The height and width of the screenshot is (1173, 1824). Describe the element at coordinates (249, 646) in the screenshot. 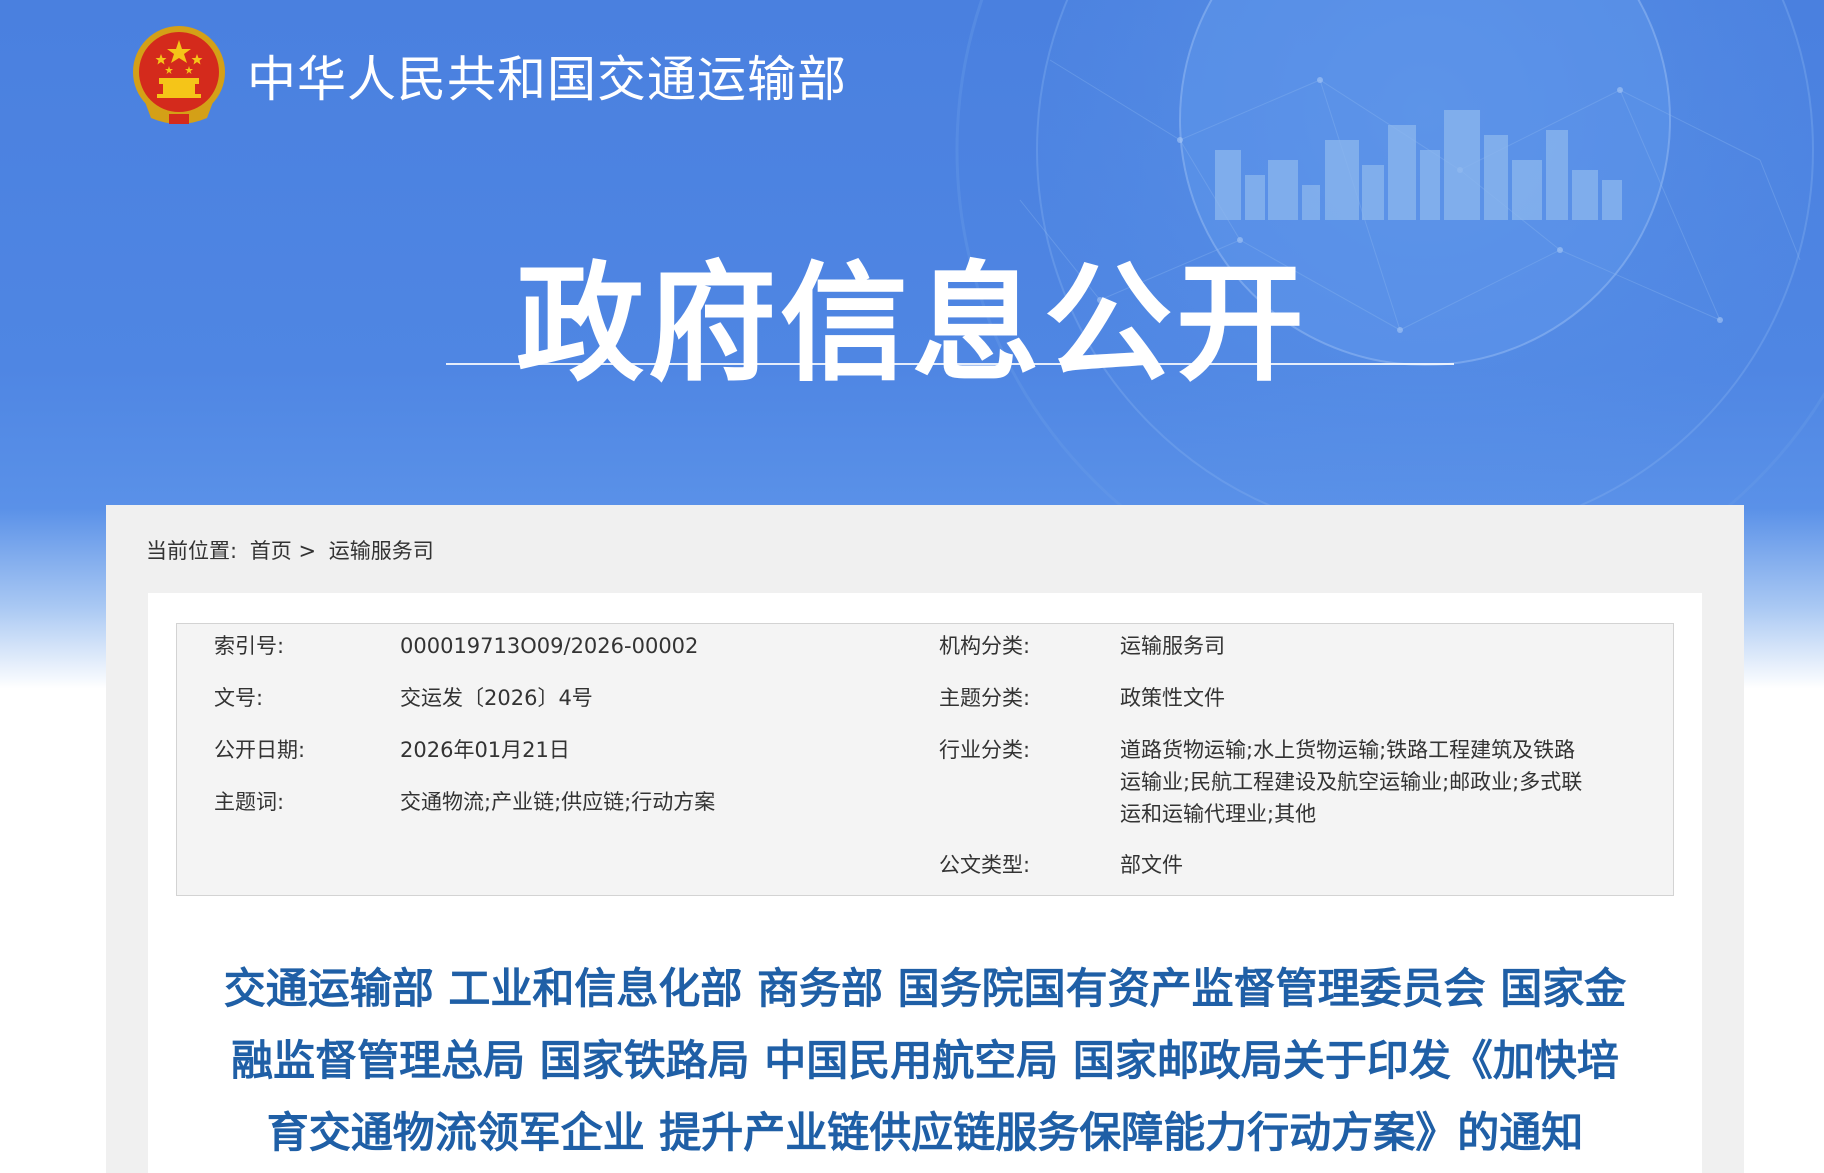

I see `index-no-label: 索引号:` at that location.